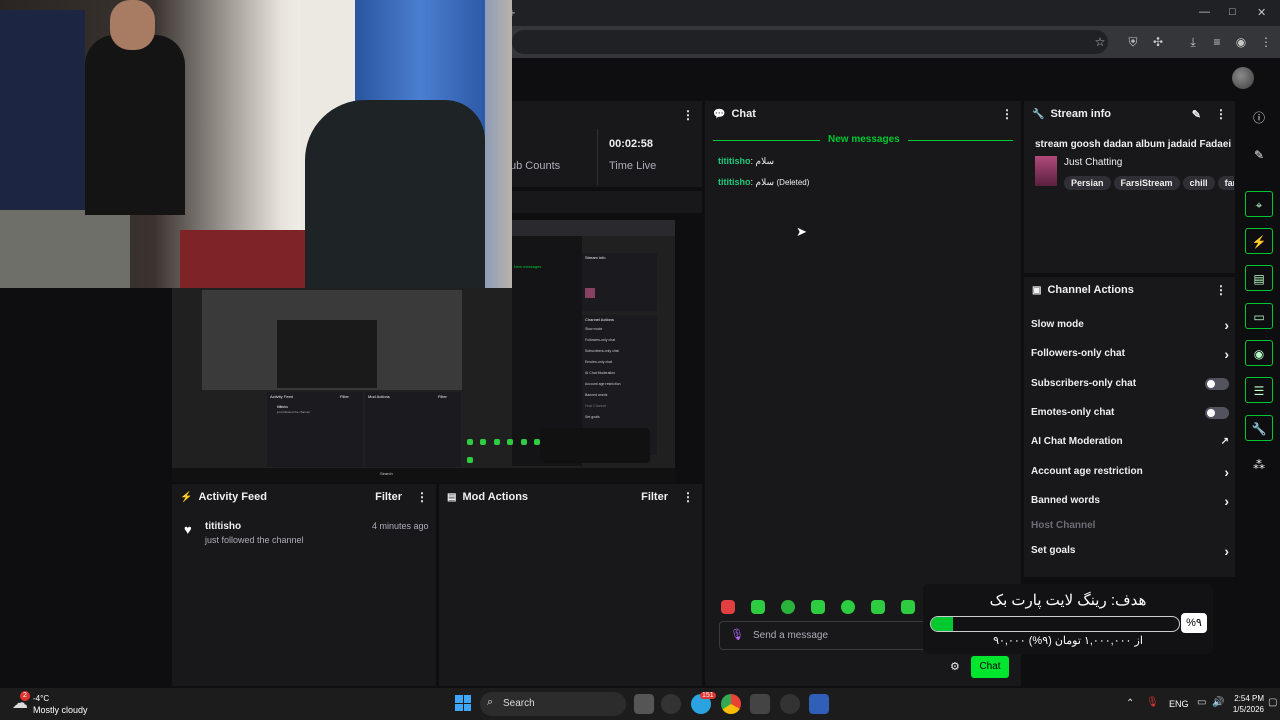 Image resolution: width=1280 pixels, height=720 pixels. What do you see at coordinates (1217, 413) in the screenshot?
I see `emotes-only-toggle` at bounding box center [1217, 413].